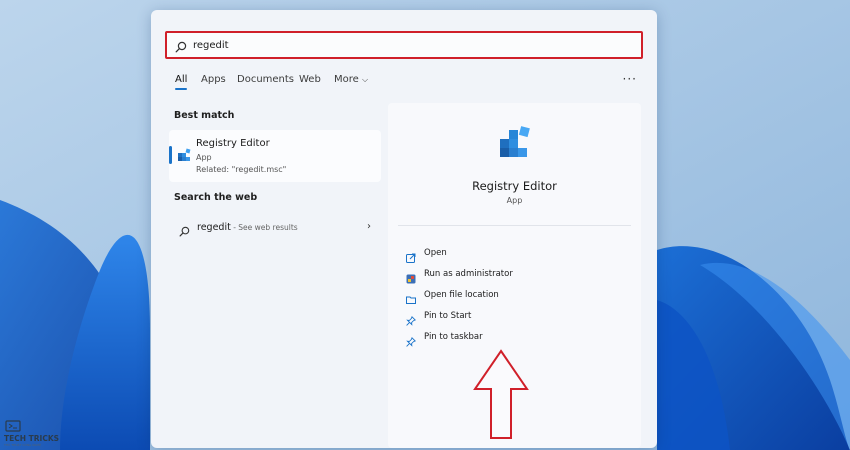  What do you see at coordinates (514, 225) in the screenshot?
I see `details-divider` at bounding box center [514, 225].